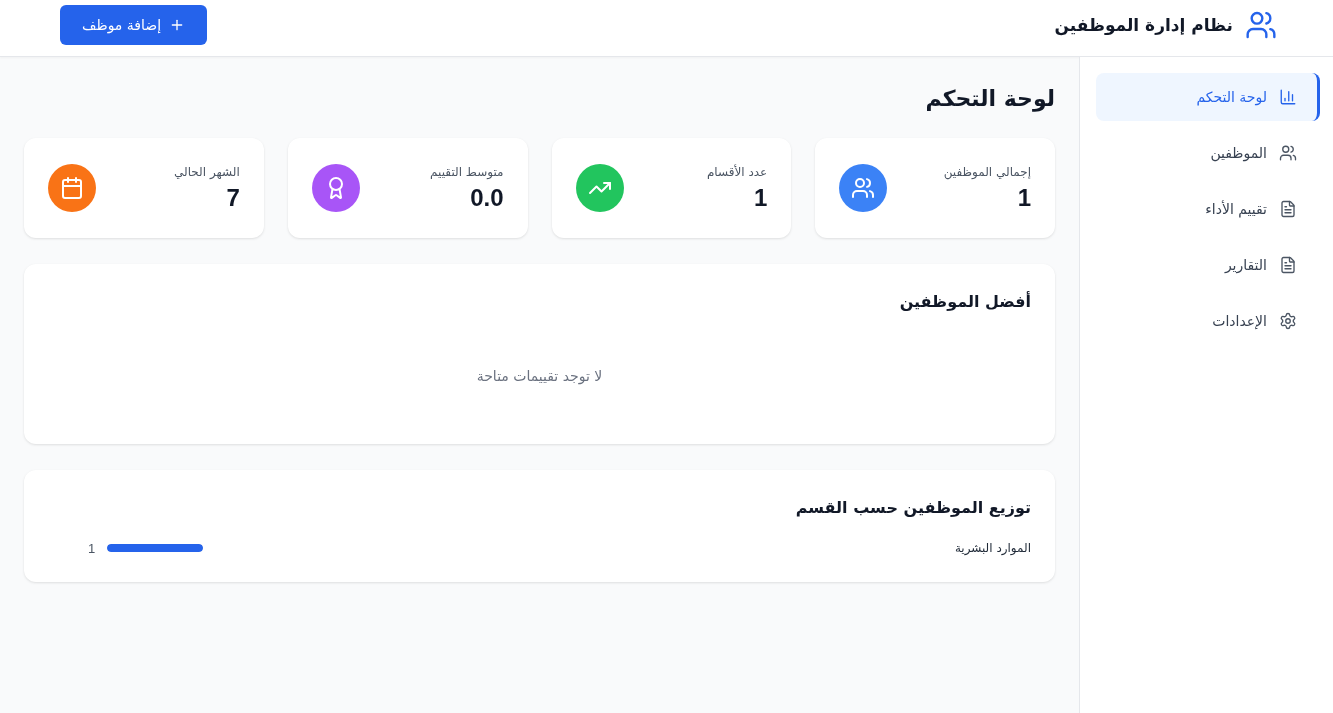 The width and height of the screenshot is (1333, 713). I want to click on stat-value: 0.0, so click(486, 198).